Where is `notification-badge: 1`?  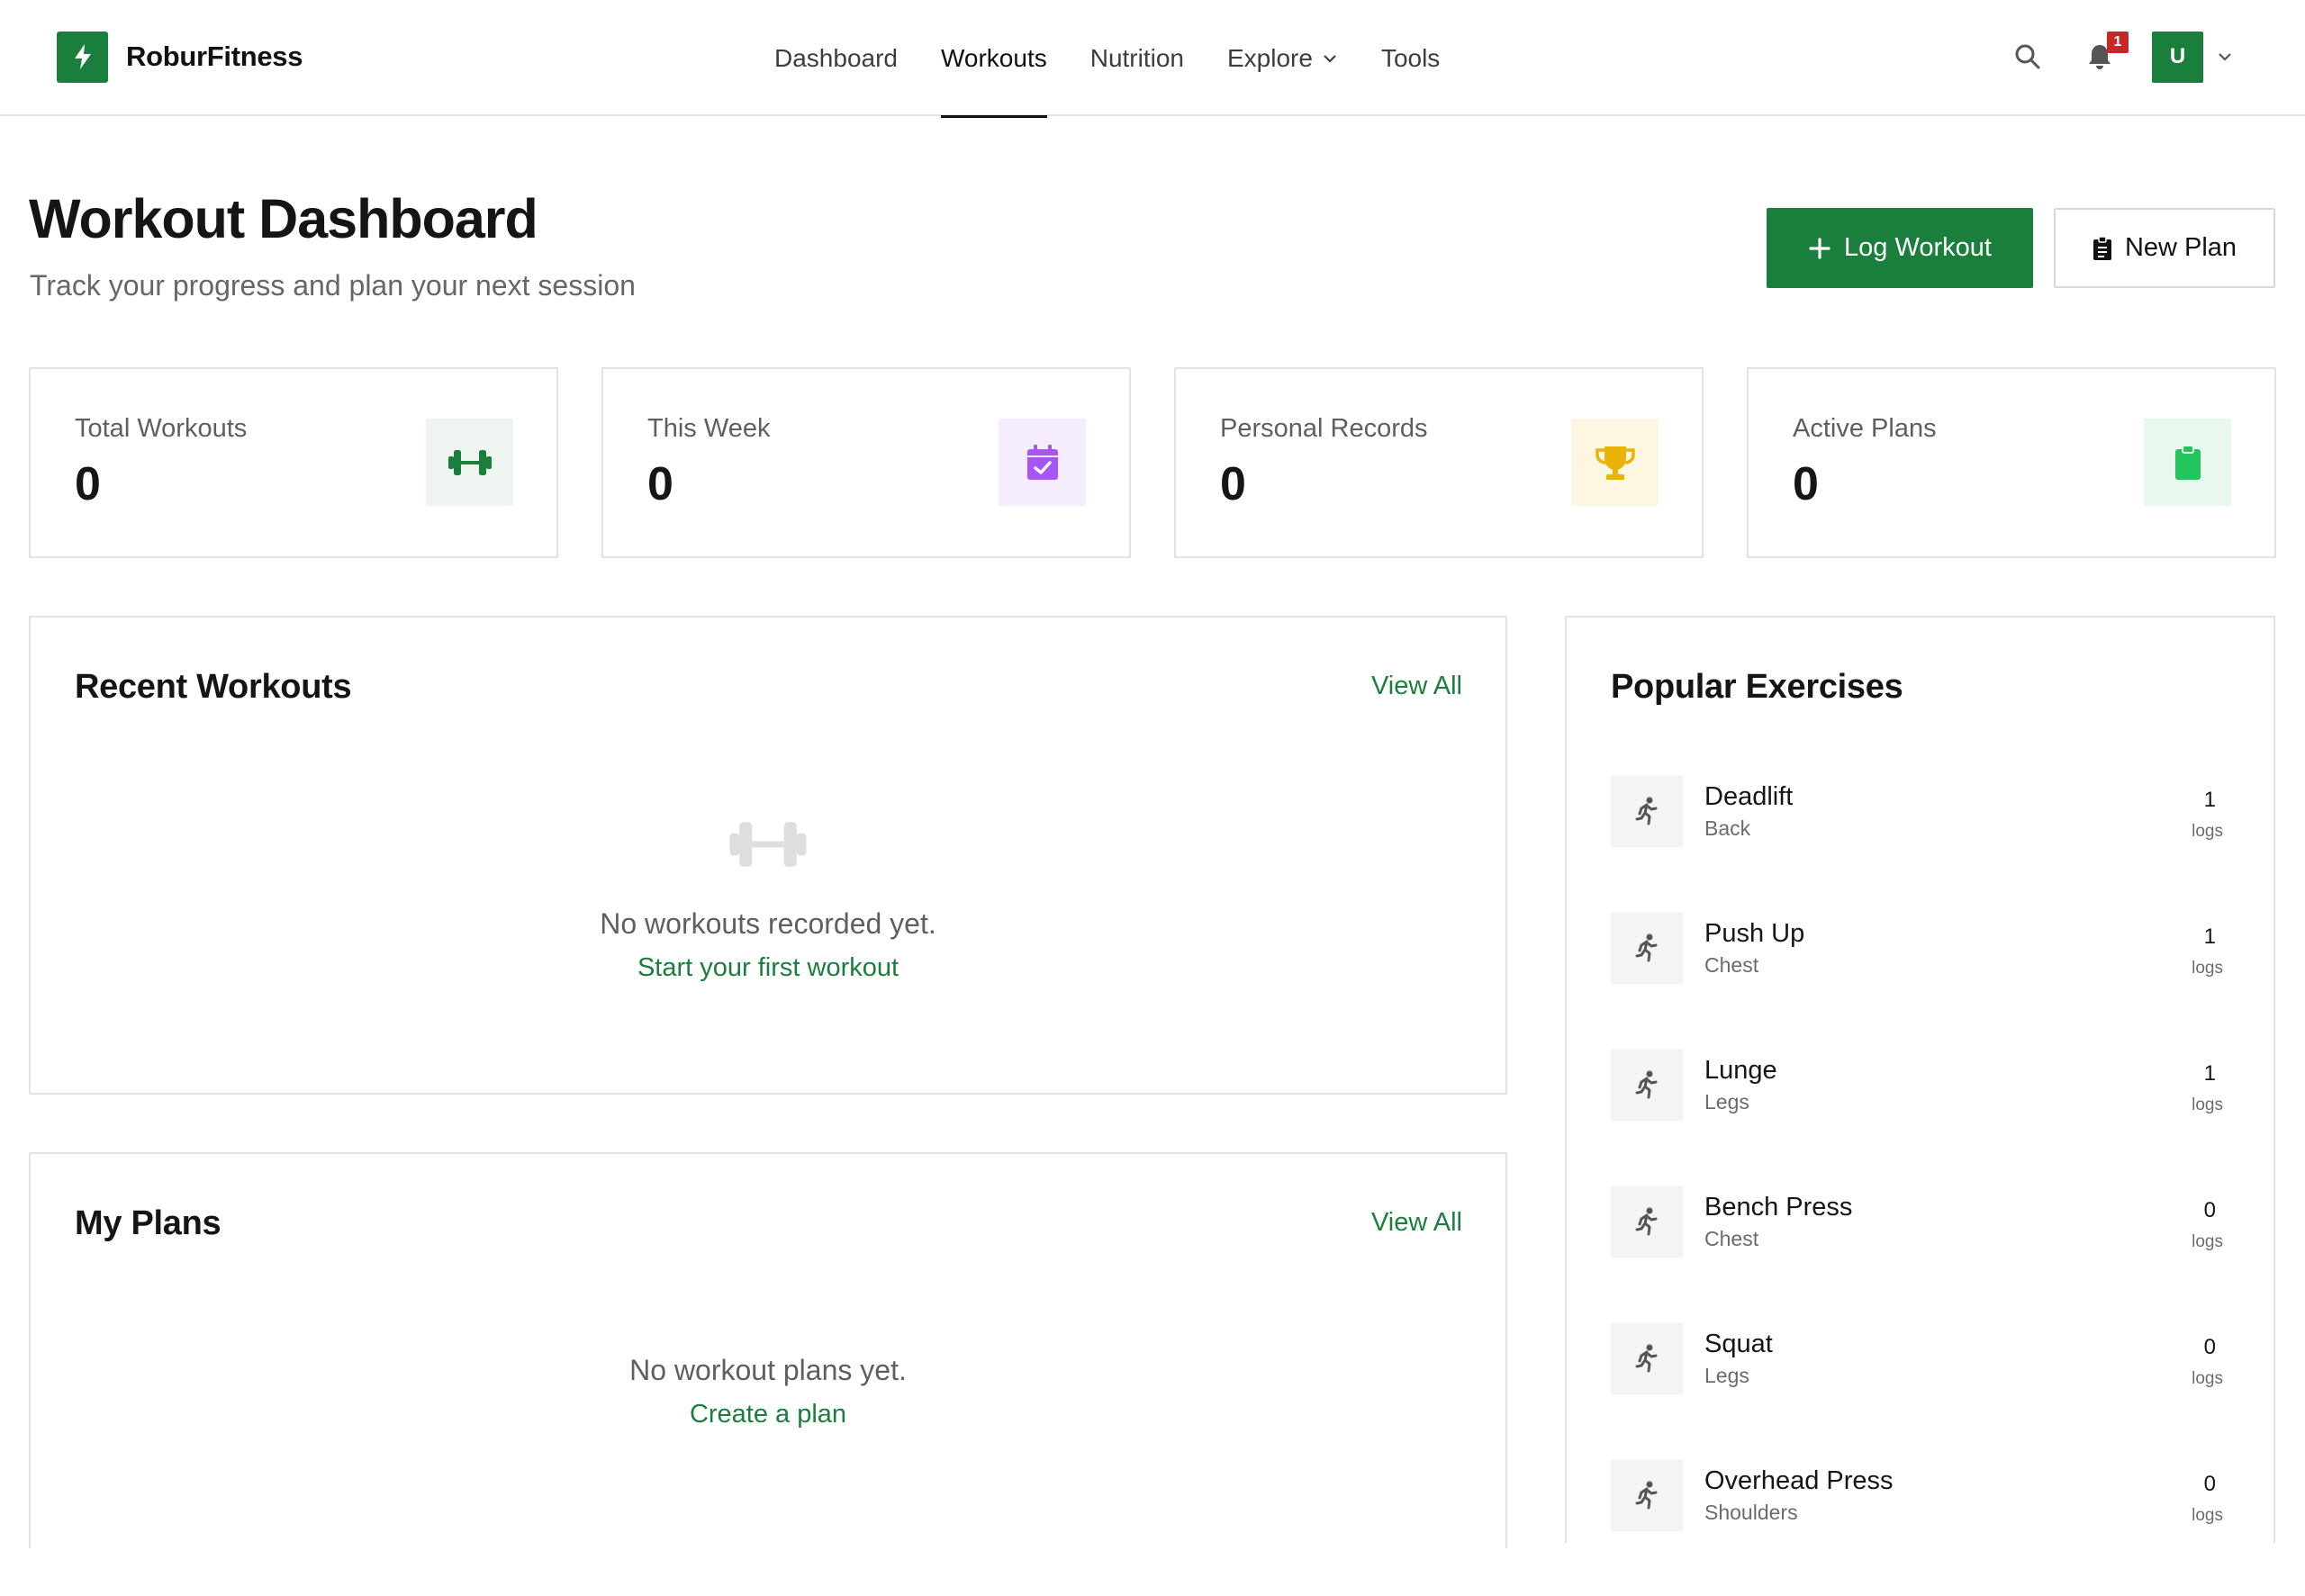
notification-badge: 1 is located at coordinates (2118, 42).